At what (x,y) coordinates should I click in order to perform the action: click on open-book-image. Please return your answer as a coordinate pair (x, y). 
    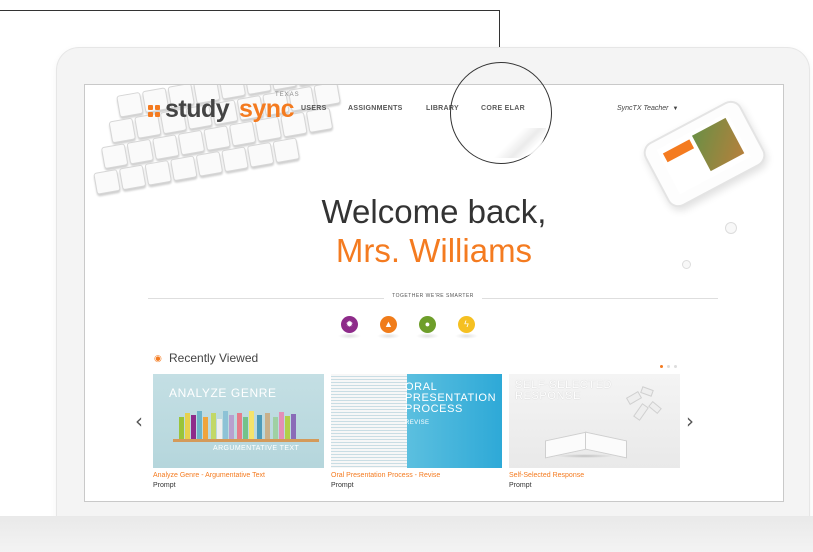
    Looking at the image, I should click on (586, 445).